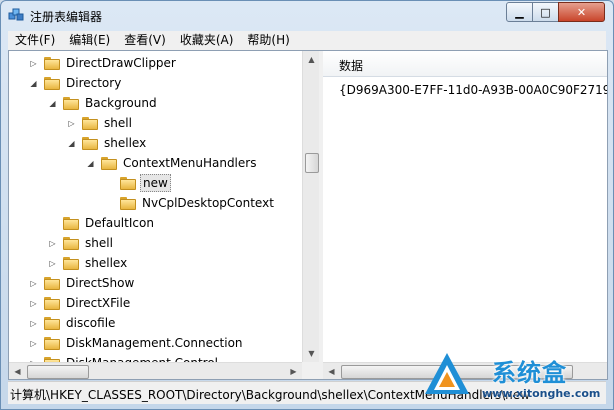  I want to click on value-data-row: {D969A300-E7FF-11d0-A93B-00A0C90F2719}, so click(473, 90).